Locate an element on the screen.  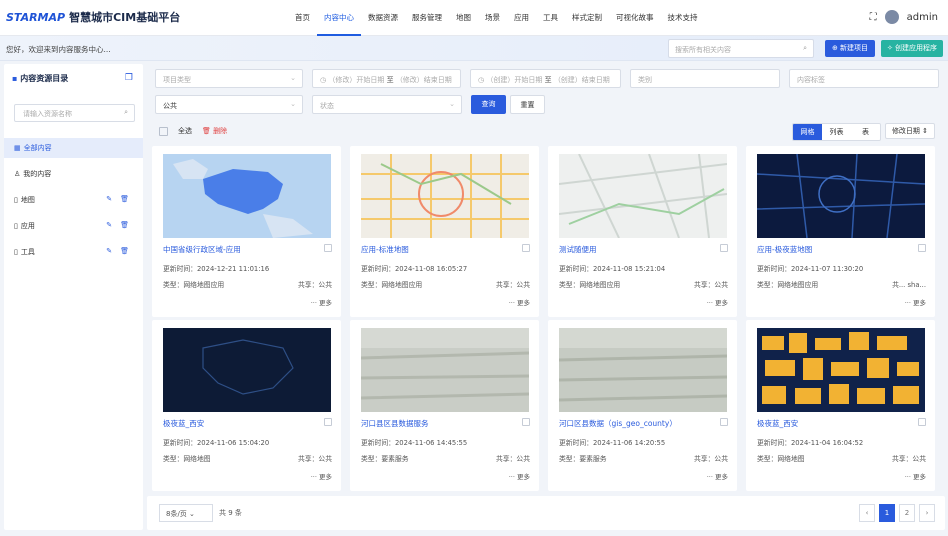
page-button-2: 2 is located at coordinates (907, 513).